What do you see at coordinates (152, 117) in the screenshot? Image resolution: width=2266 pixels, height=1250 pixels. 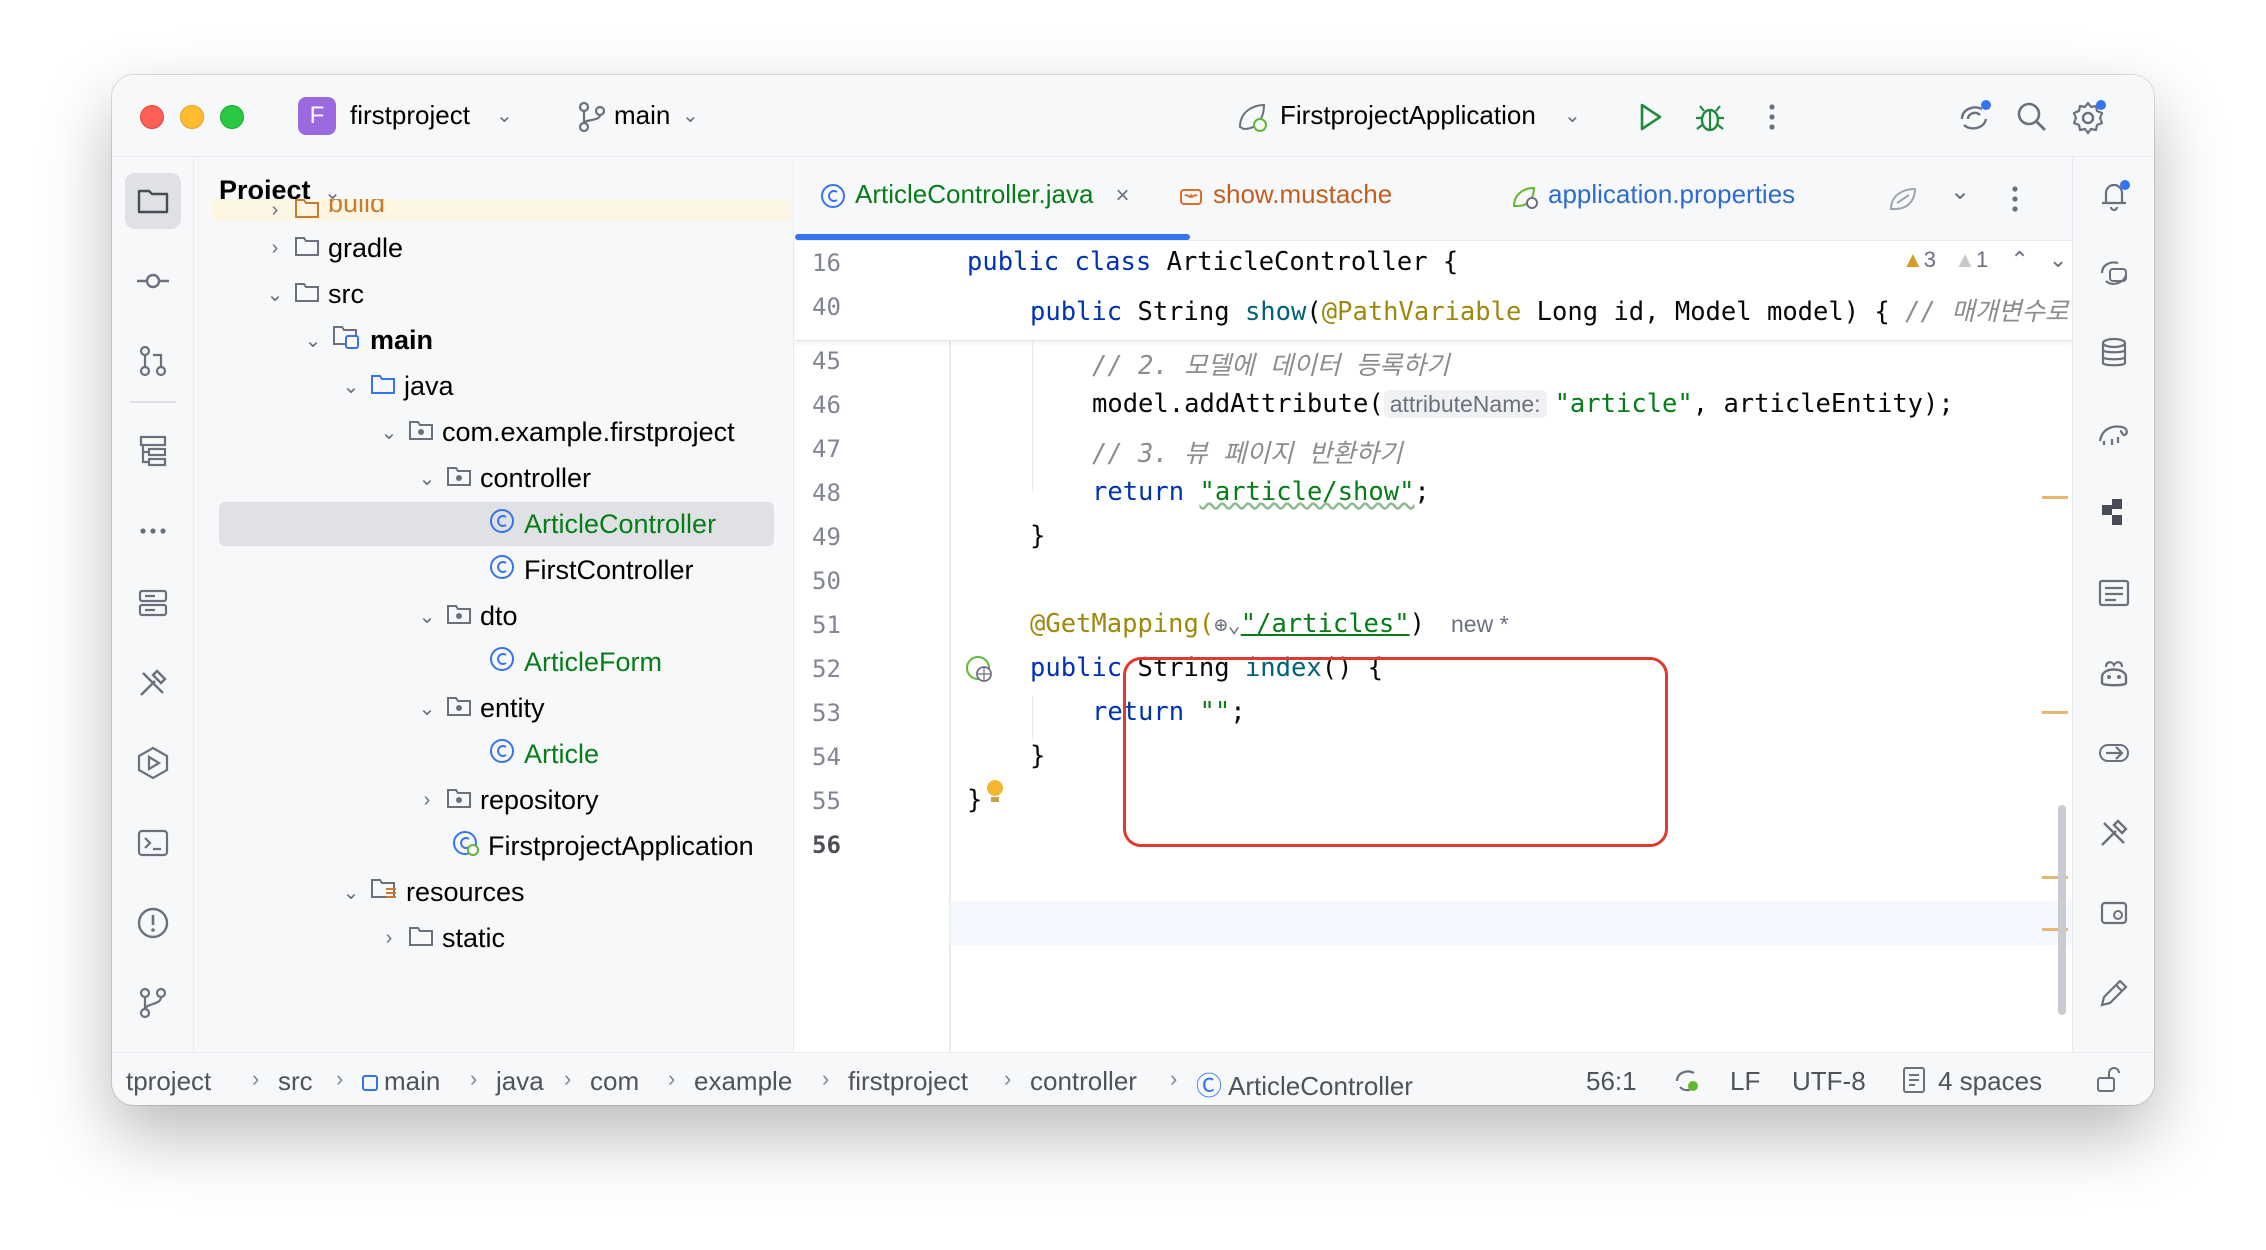 I see `close-window-button` at bounding box center [152, 117].